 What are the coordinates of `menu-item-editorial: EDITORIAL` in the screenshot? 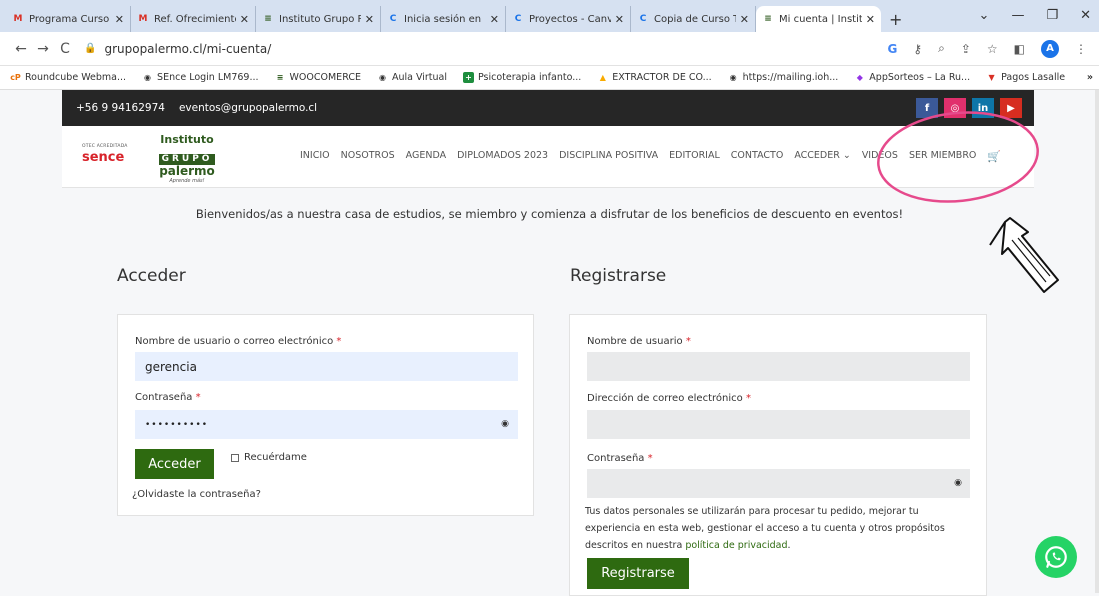 It's located at (694, 156).